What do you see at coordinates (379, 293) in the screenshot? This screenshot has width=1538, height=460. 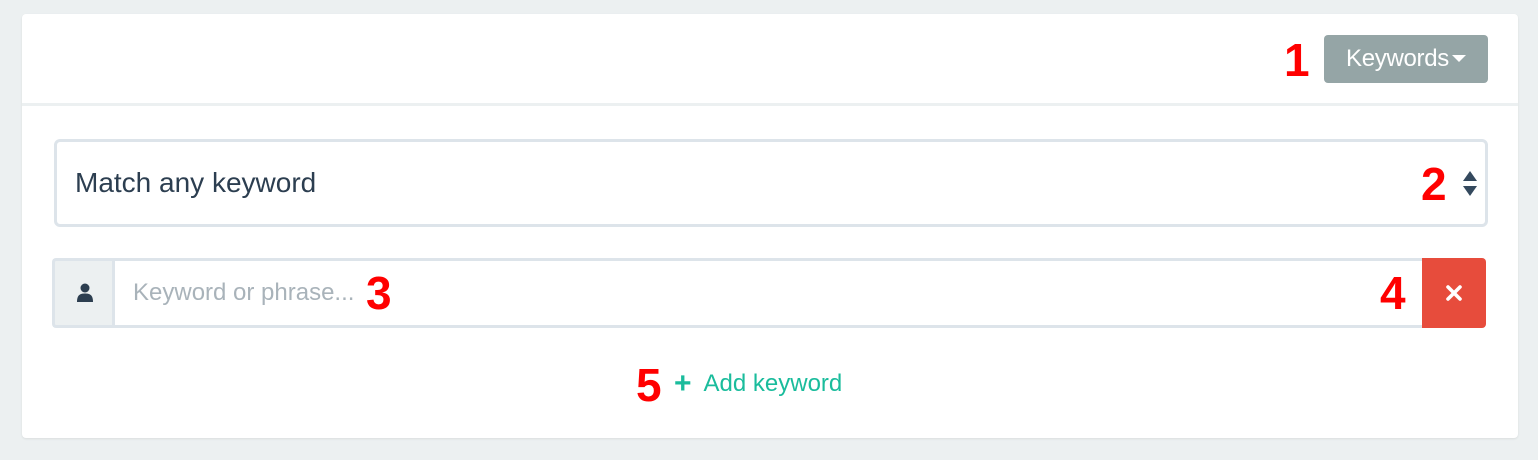 I see `annotation-3: 3` at bounding box center [379, 293].